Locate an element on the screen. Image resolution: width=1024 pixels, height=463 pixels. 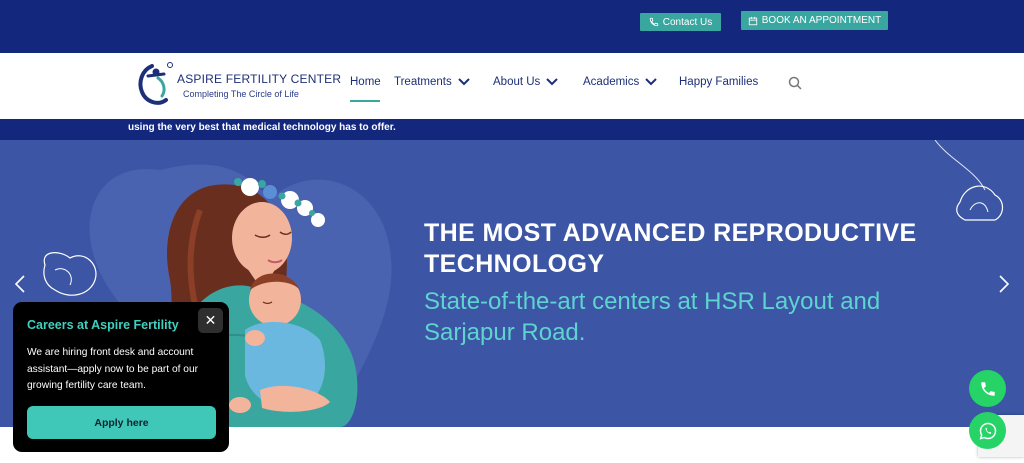
nav-item-label: Happy Families is located at coordinates (719, 82).